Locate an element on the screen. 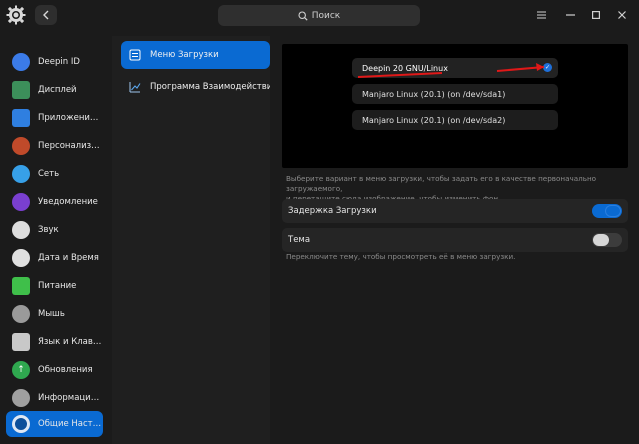  search-placeholder: Поиск is located at coordinates (326, 15).